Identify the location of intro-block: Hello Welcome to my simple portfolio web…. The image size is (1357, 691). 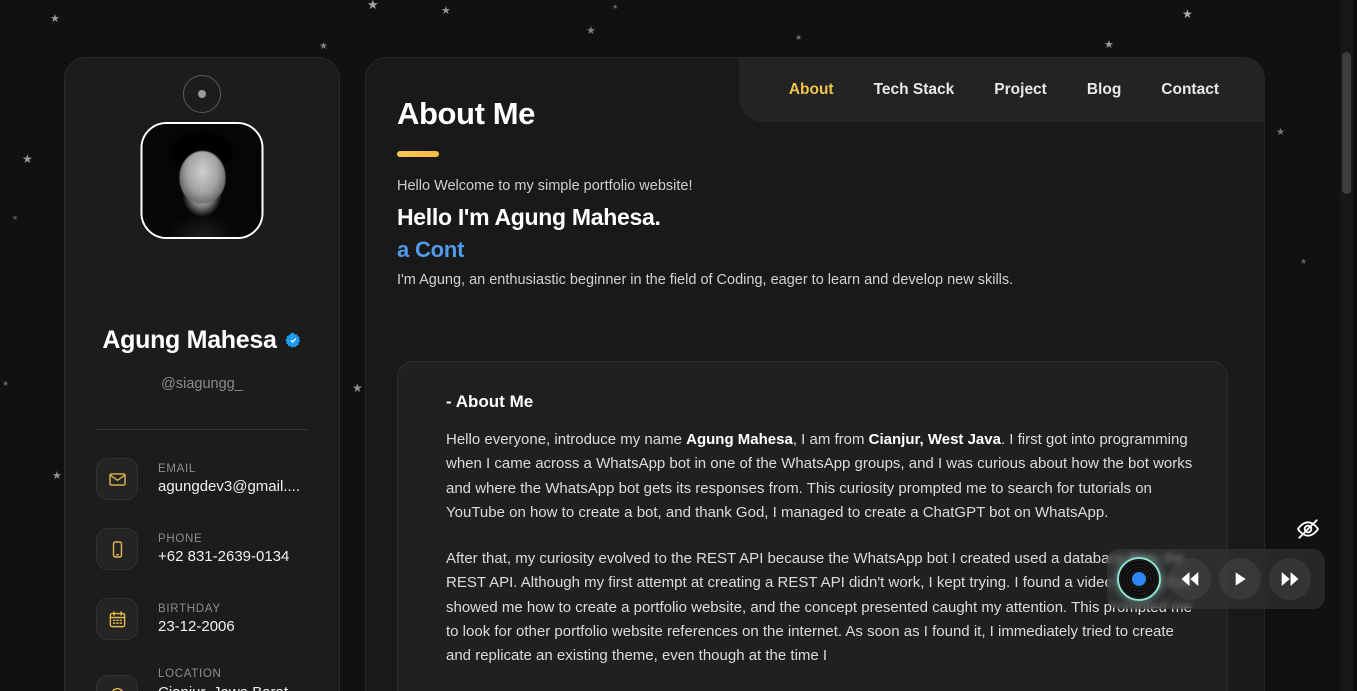
(812, 233).